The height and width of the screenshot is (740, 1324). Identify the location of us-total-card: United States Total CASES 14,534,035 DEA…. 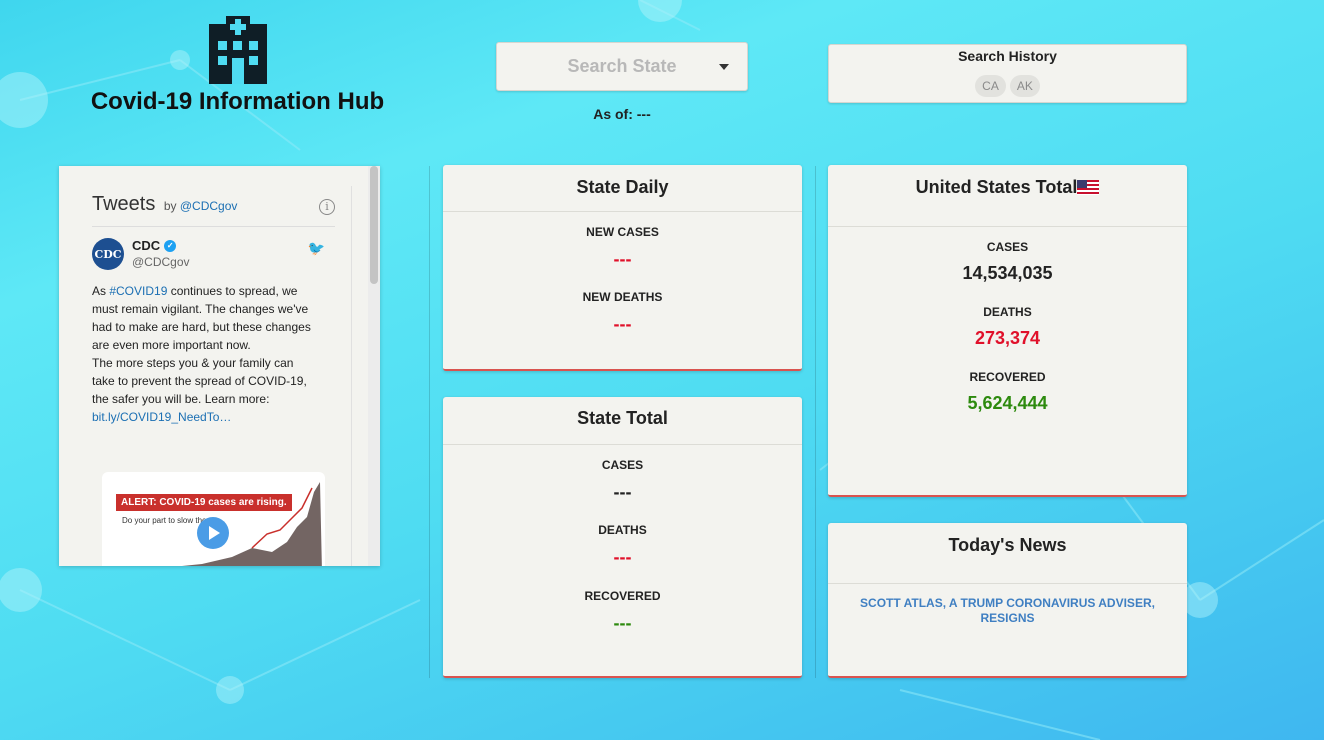
(1007, 331).